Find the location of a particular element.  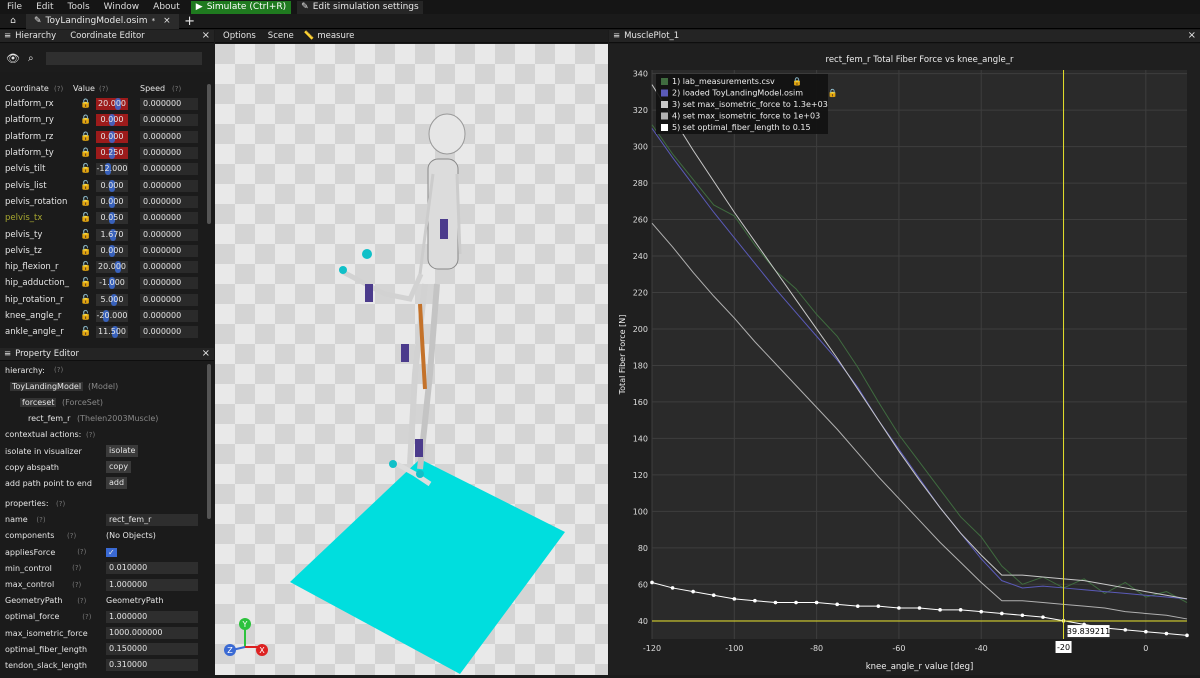

search-input is located at coordinates (123, 58).